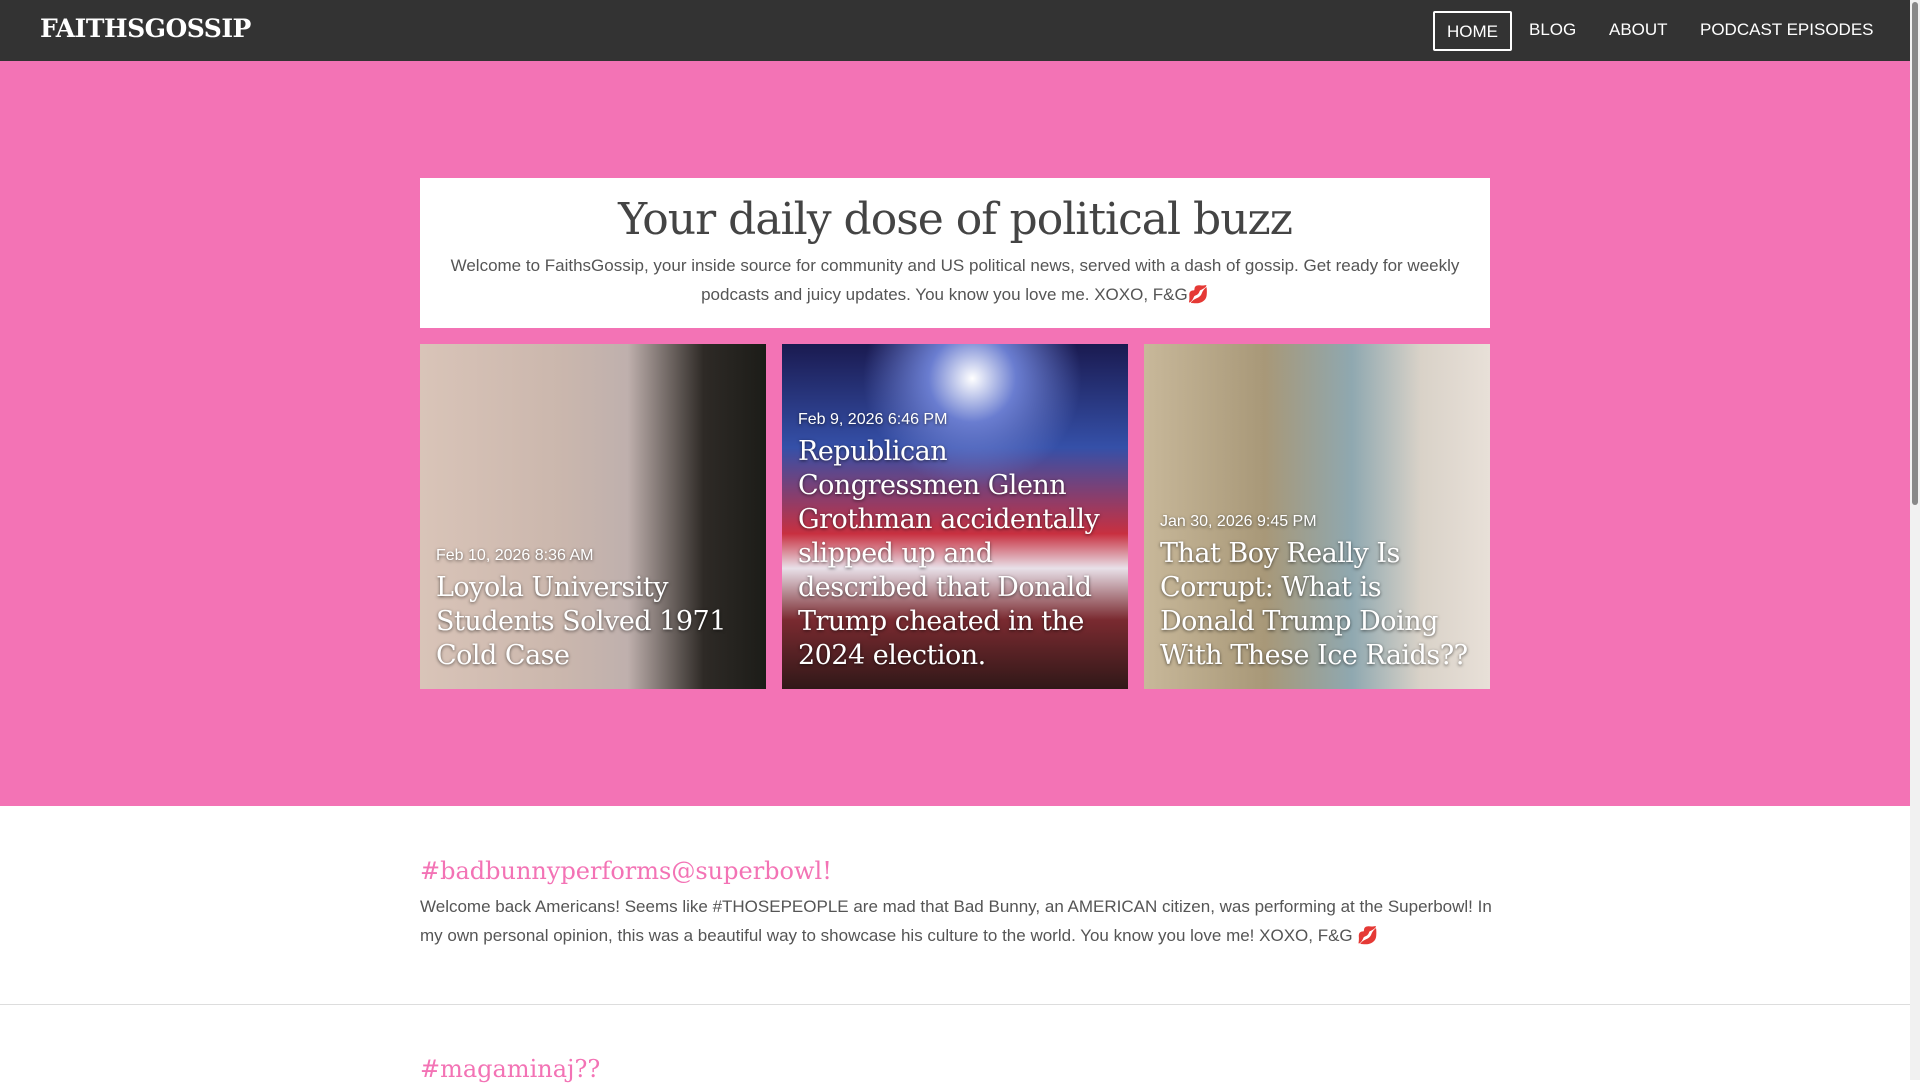  Describe the element at coordinates (1238, 521) in the screenshot. I see `post-date: Jan 30, 2026 9:45 PM` at that location.